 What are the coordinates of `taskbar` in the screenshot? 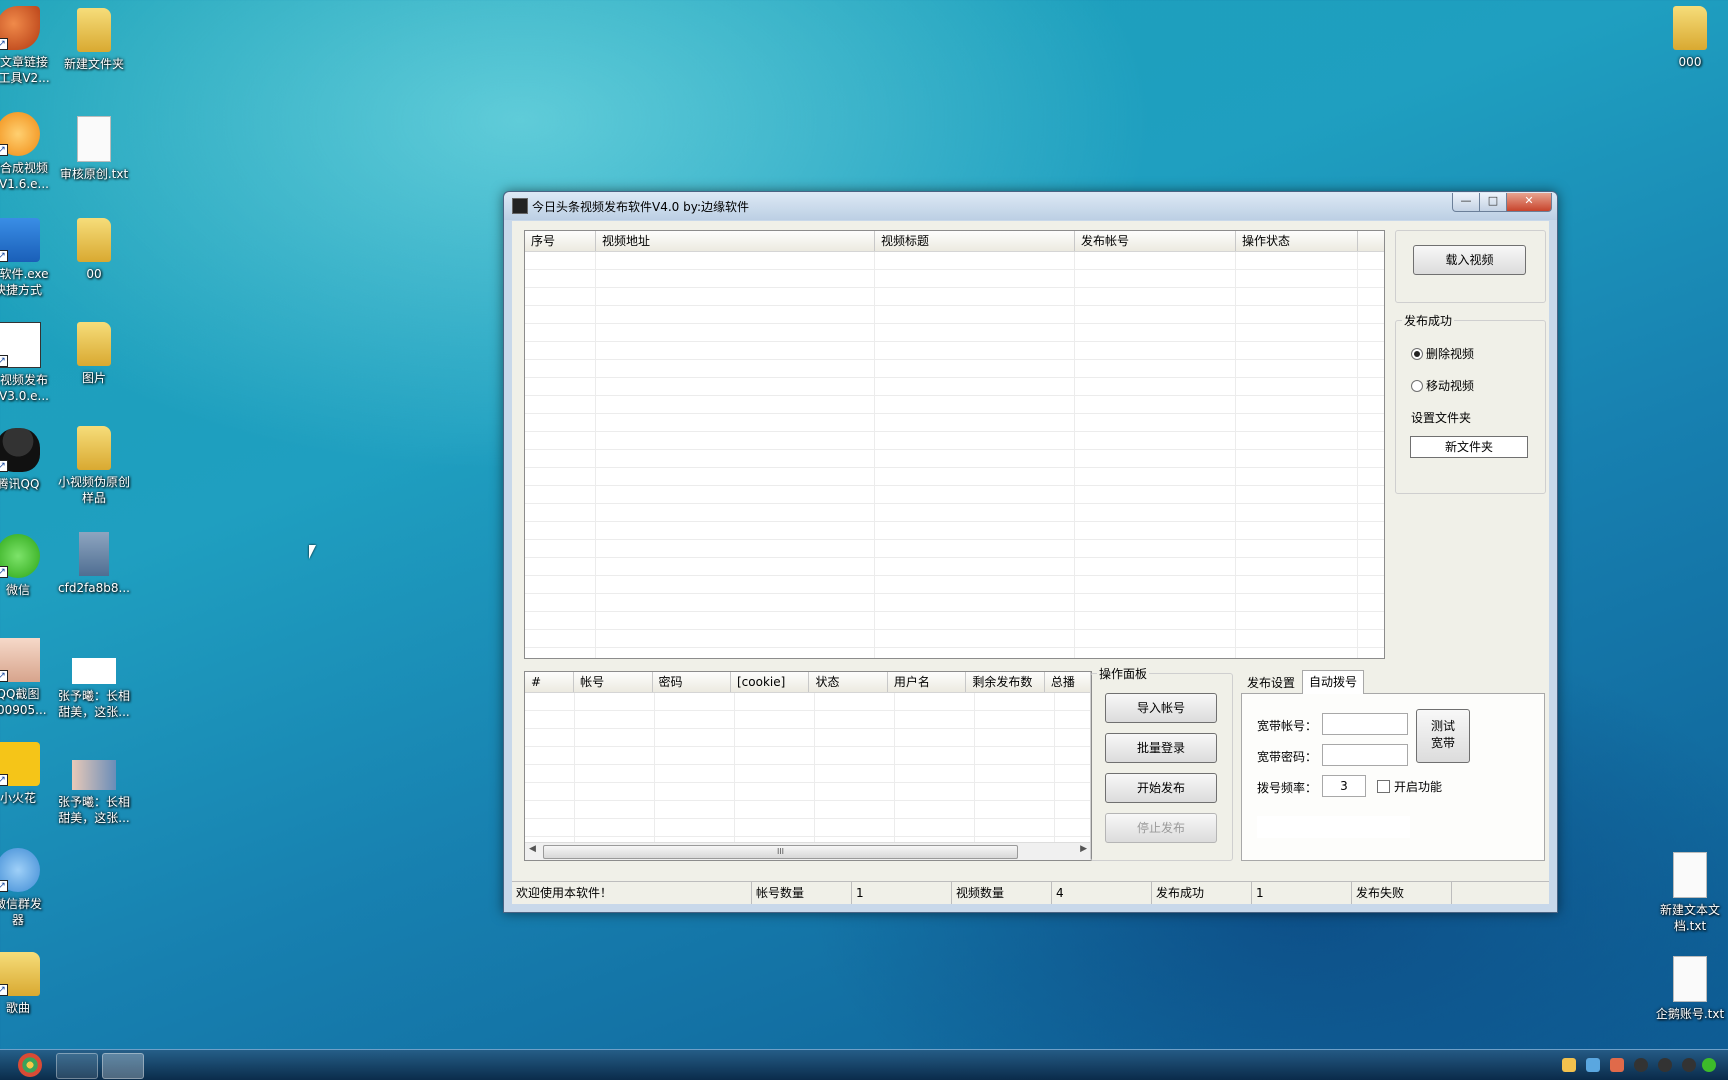 It's located at (864, 1064).